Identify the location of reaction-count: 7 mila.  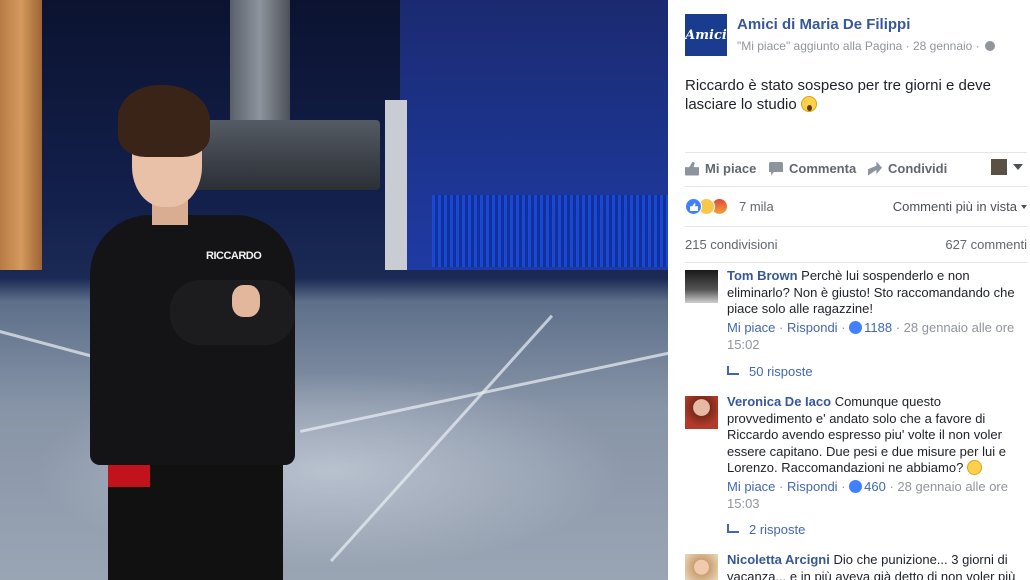
(756, 206).